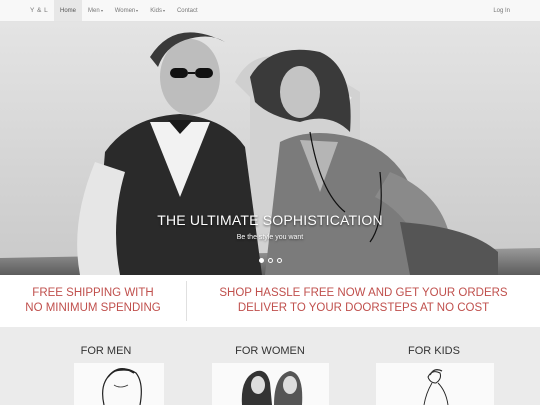 The height and width of the screenshot is (405, 540). What do you see at coordinates (106, 342) in the screenshot?
I see `category-men: FOR MEN` at bounding box center [106, 342].